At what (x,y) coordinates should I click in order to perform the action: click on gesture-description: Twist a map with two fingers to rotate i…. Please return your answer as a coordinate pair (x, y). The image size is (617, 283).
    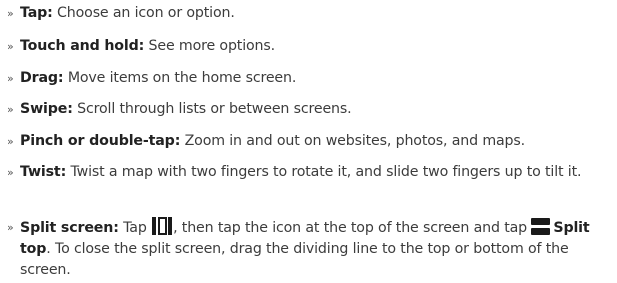
    Looking at the image, I should click on (326, 172).